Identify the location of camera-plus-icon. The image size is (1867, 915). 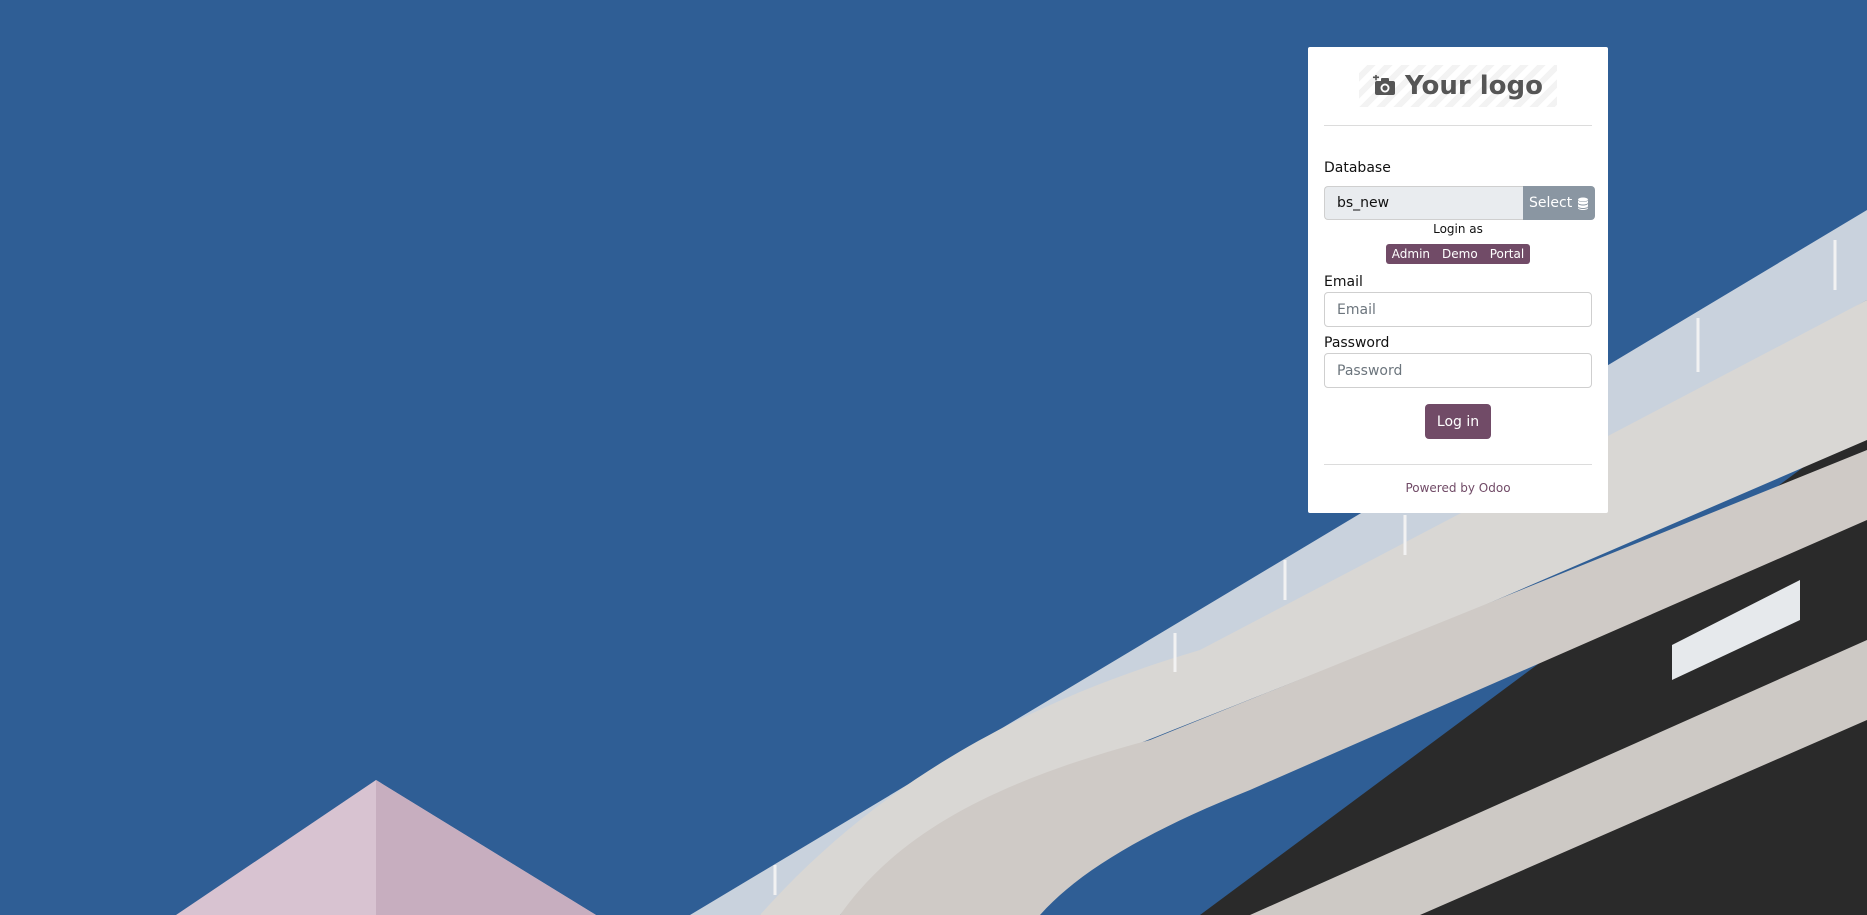
(1384, 85).